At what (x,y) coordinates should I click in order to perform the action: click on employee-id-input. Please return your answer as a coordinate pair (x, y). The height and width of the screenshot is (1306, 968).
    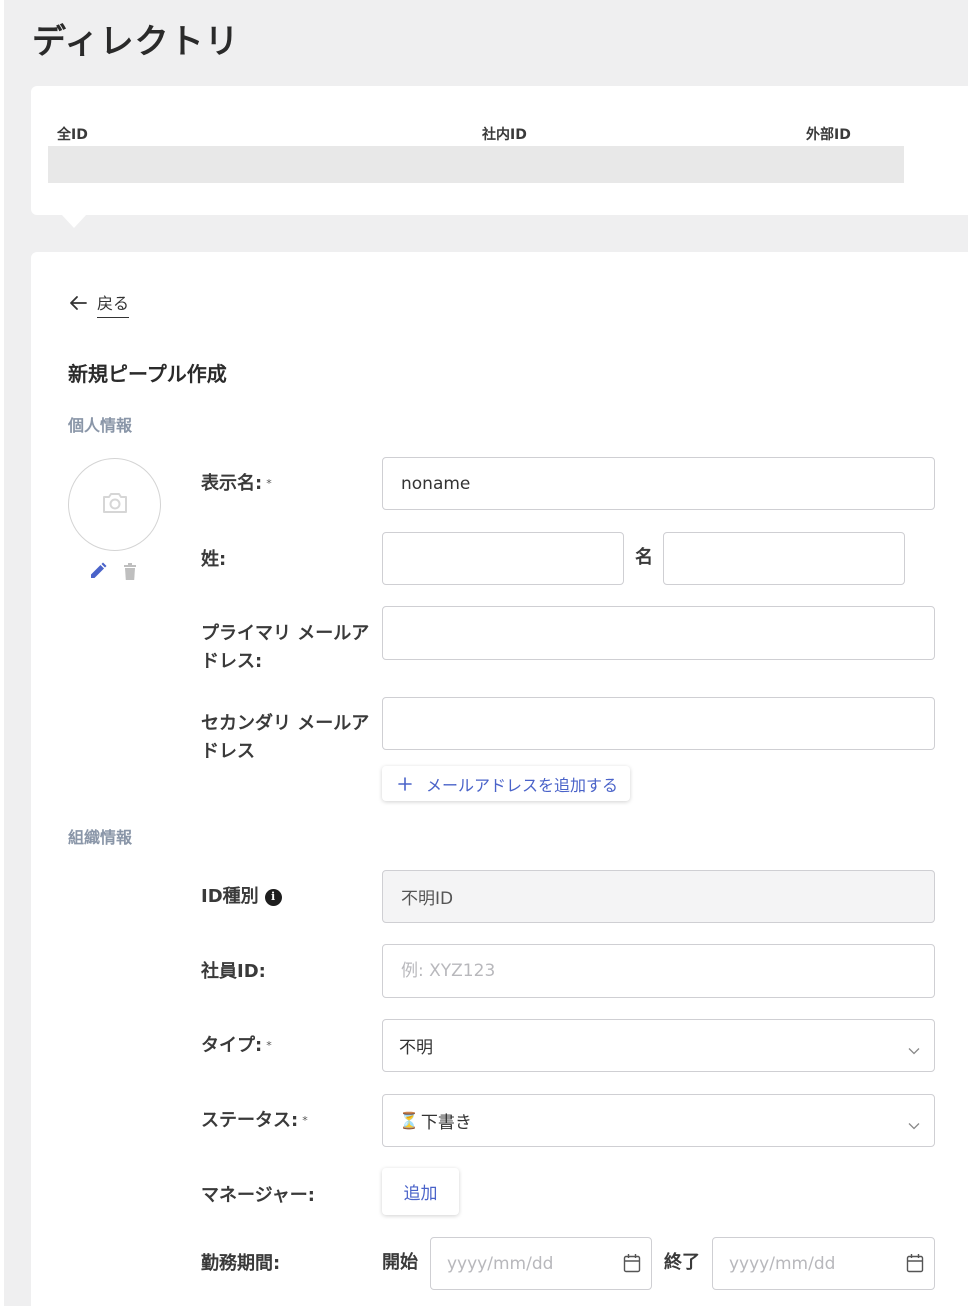
    Looking at the image, I should click on (658, 971).